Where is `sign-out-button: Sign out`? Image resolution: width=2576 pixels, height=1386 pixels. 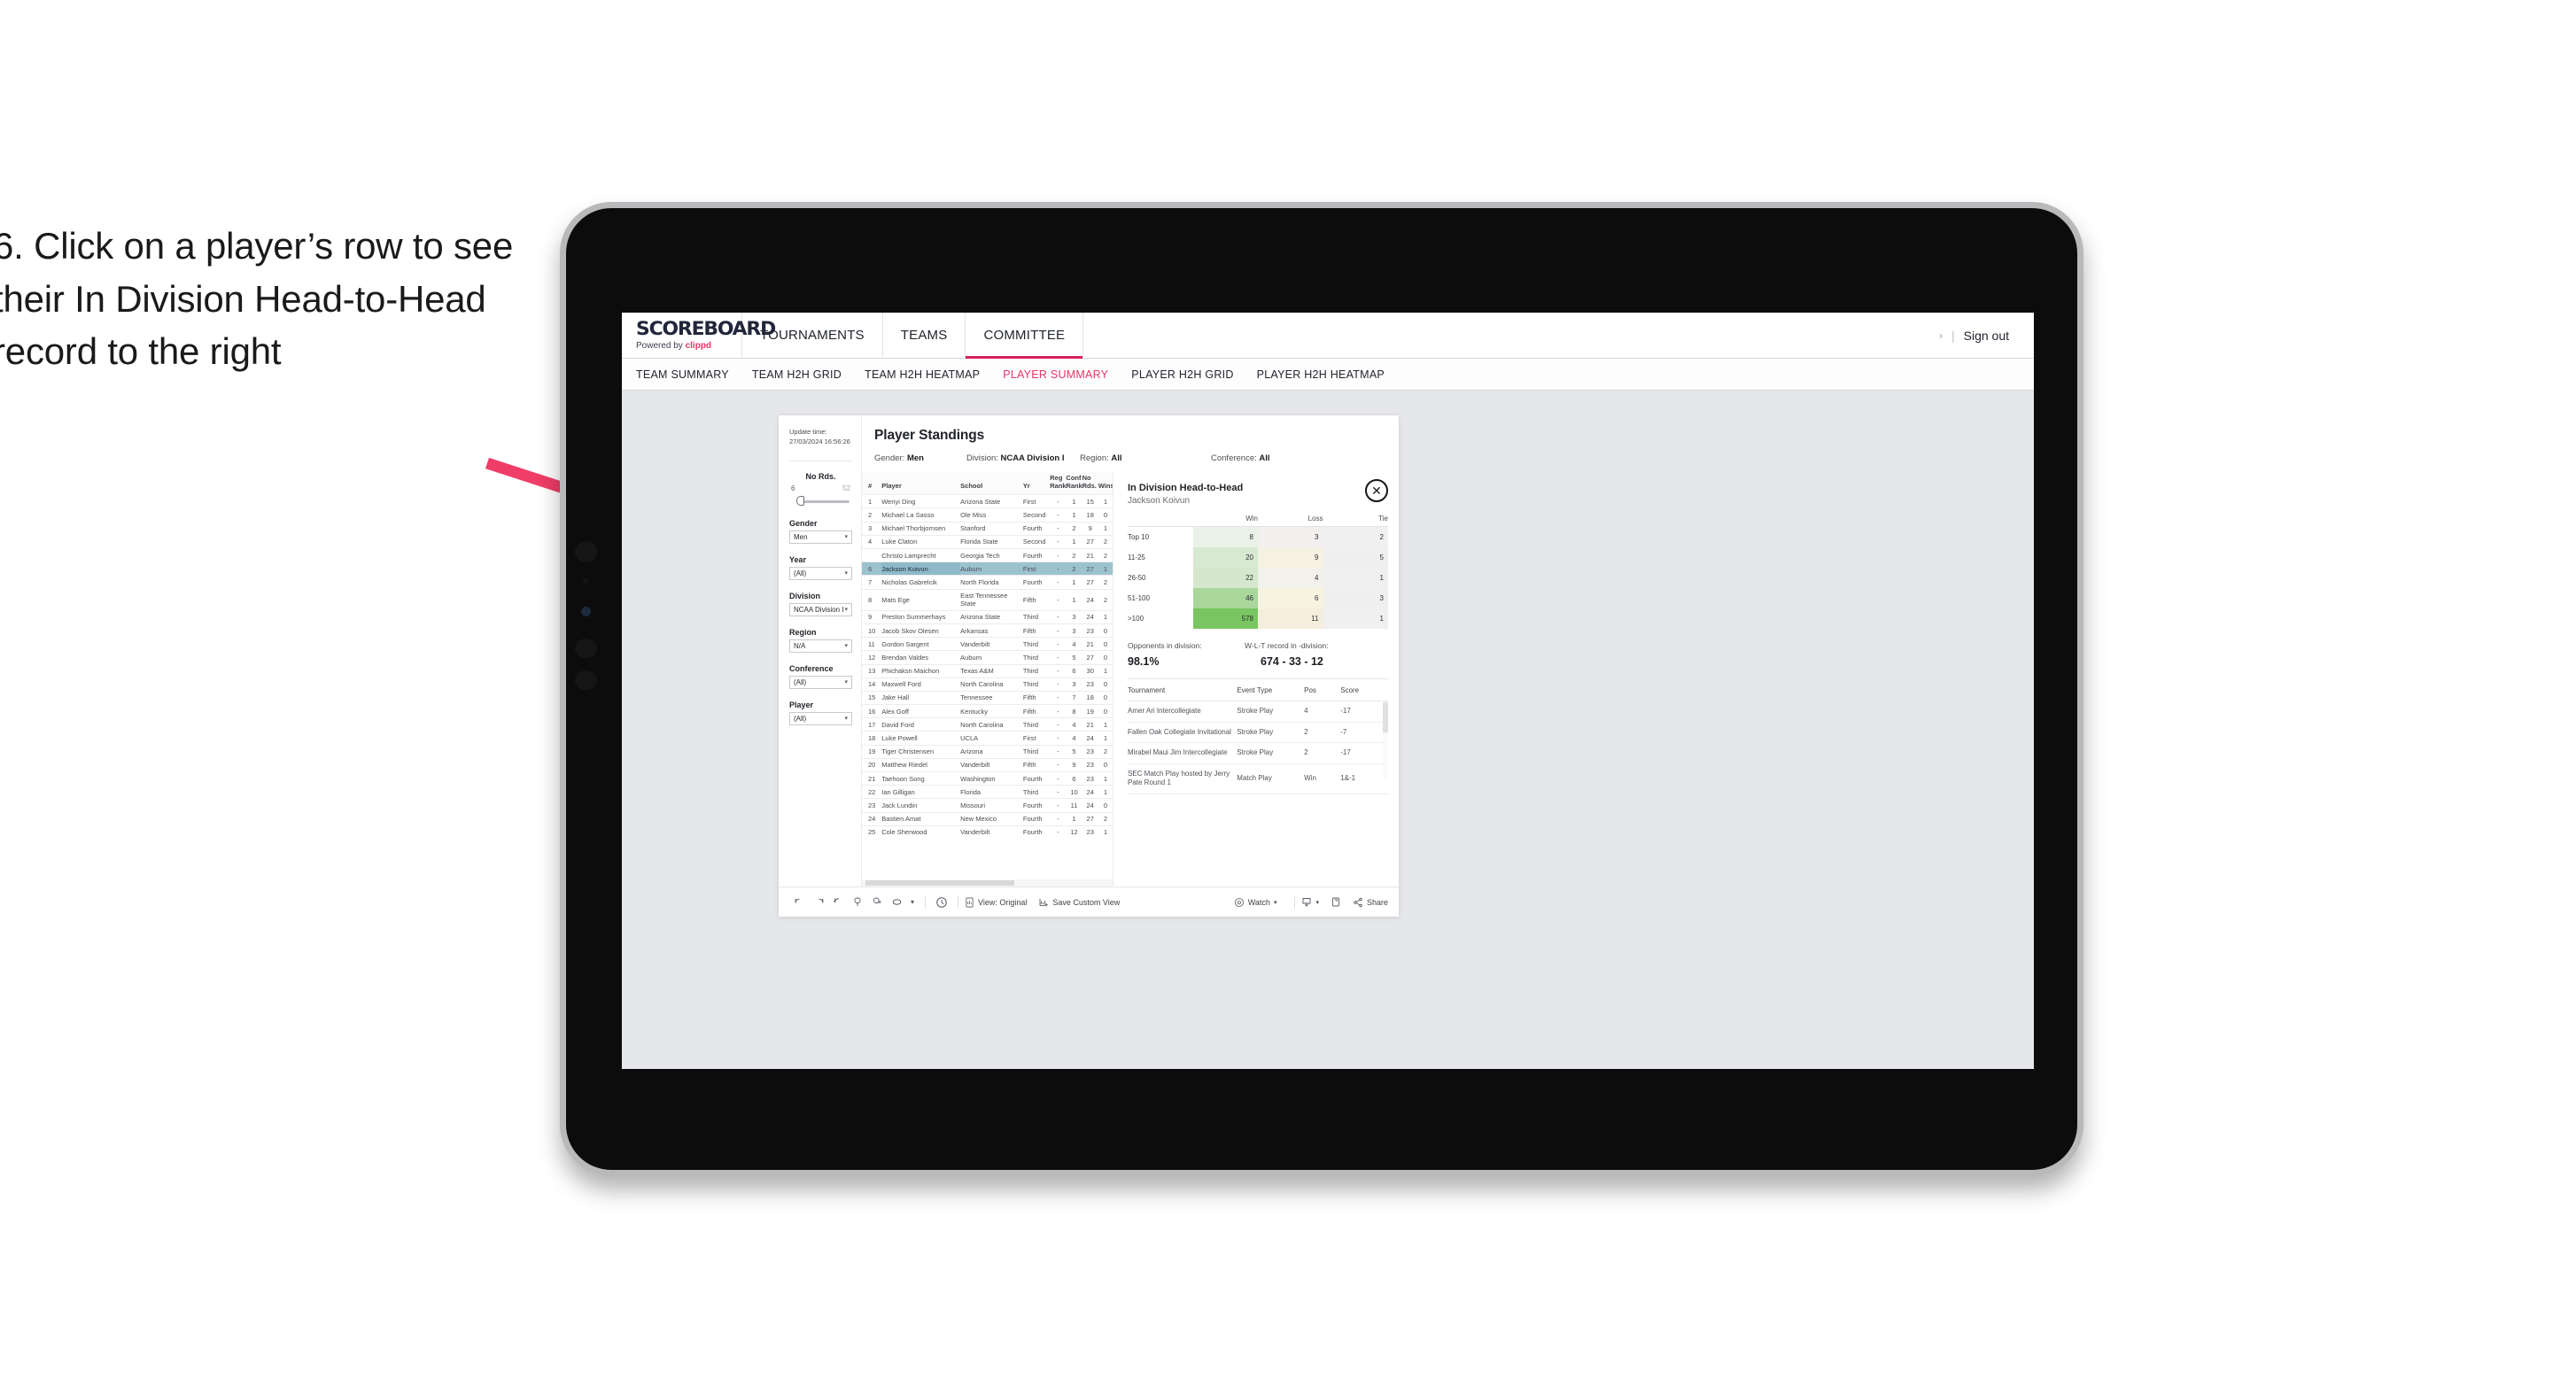
sign-out-button: Sign out is located at coordinates (1986, 336).